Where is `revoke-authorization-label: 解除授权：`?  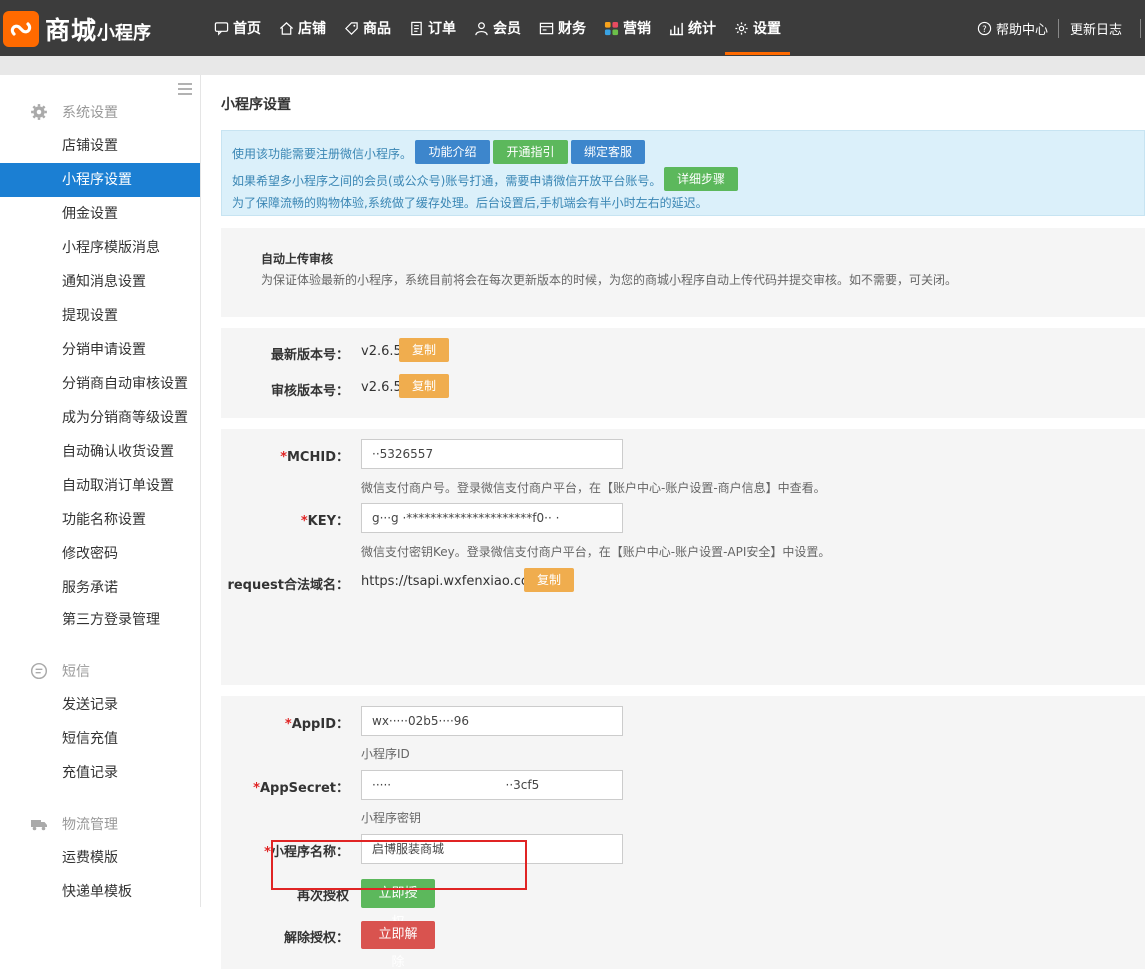 revoke-authorization-label: 解除授权： is located at coordinates (316, 938).